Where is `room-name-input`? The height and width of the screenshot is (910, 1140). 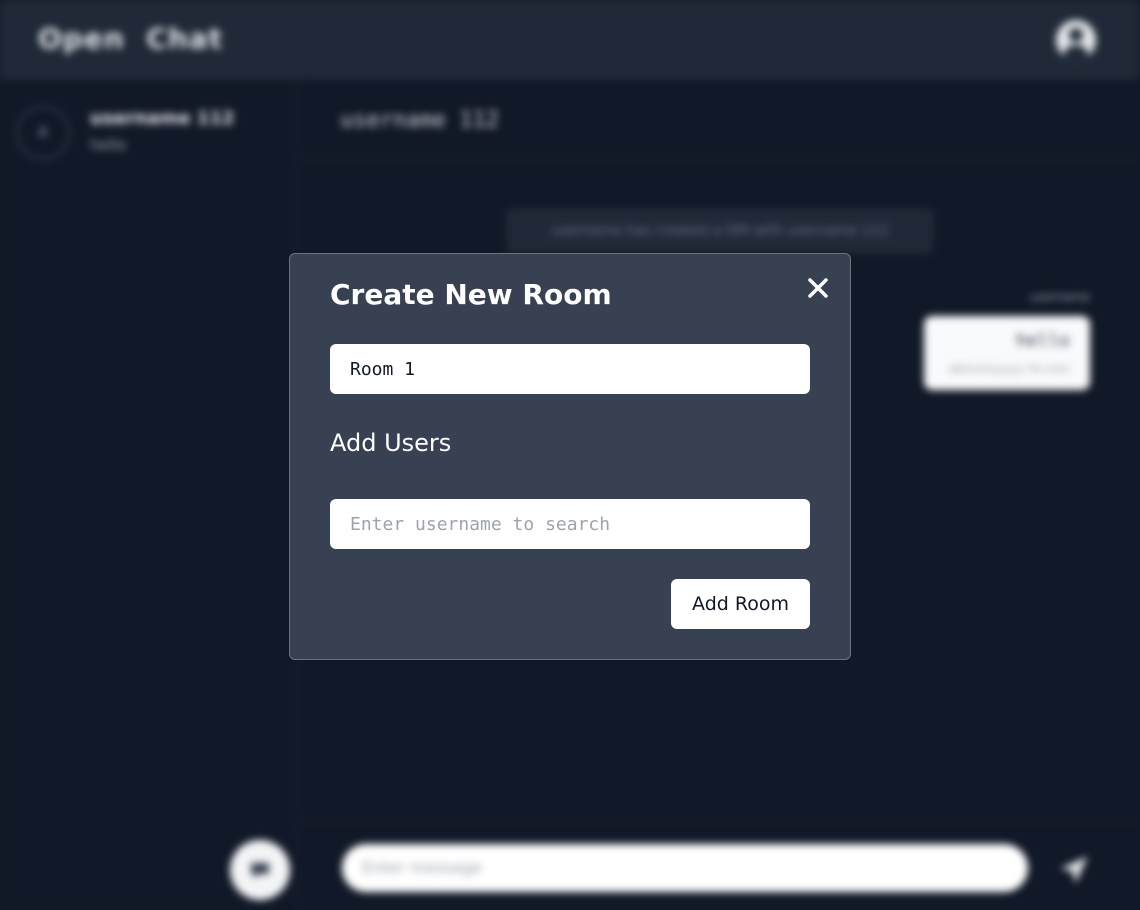 room-name-input is located at coordinates (570, 369).